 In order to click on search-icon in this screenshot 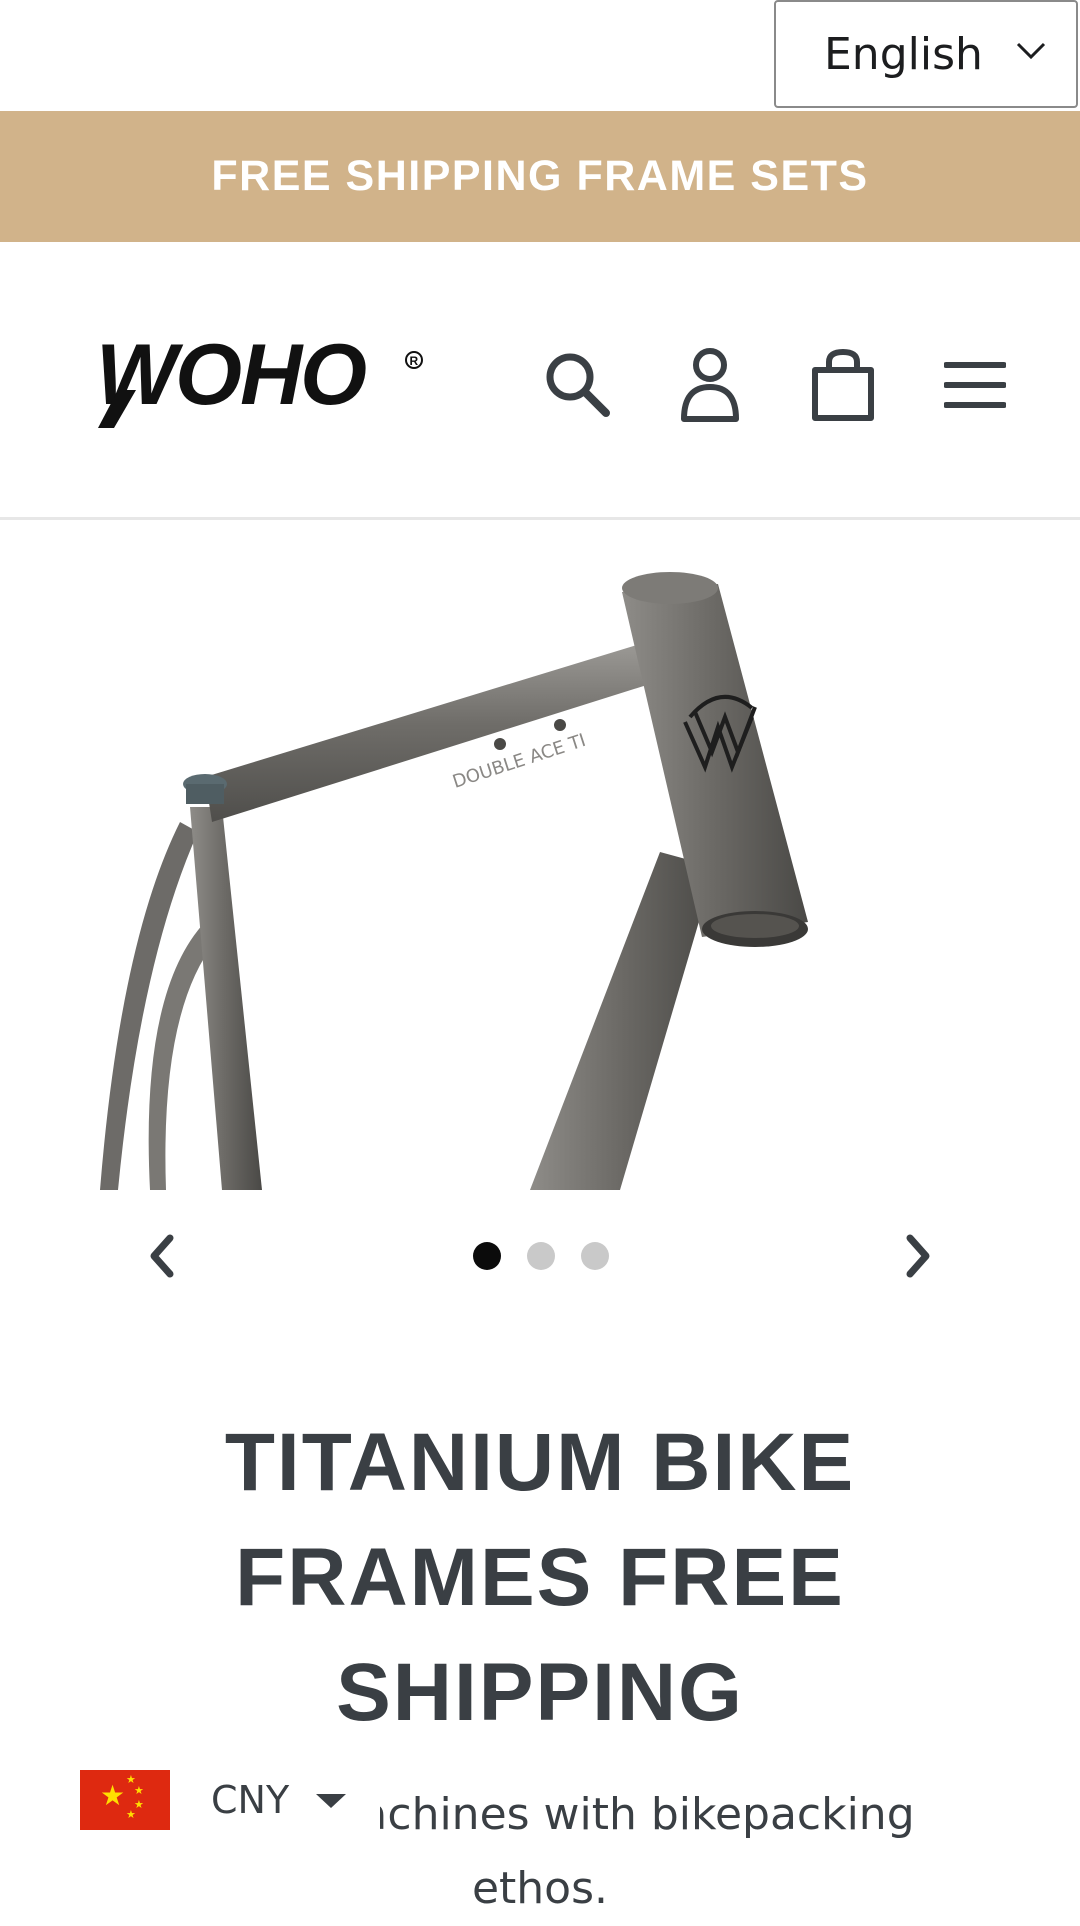, I will do `click(578, 385)`.